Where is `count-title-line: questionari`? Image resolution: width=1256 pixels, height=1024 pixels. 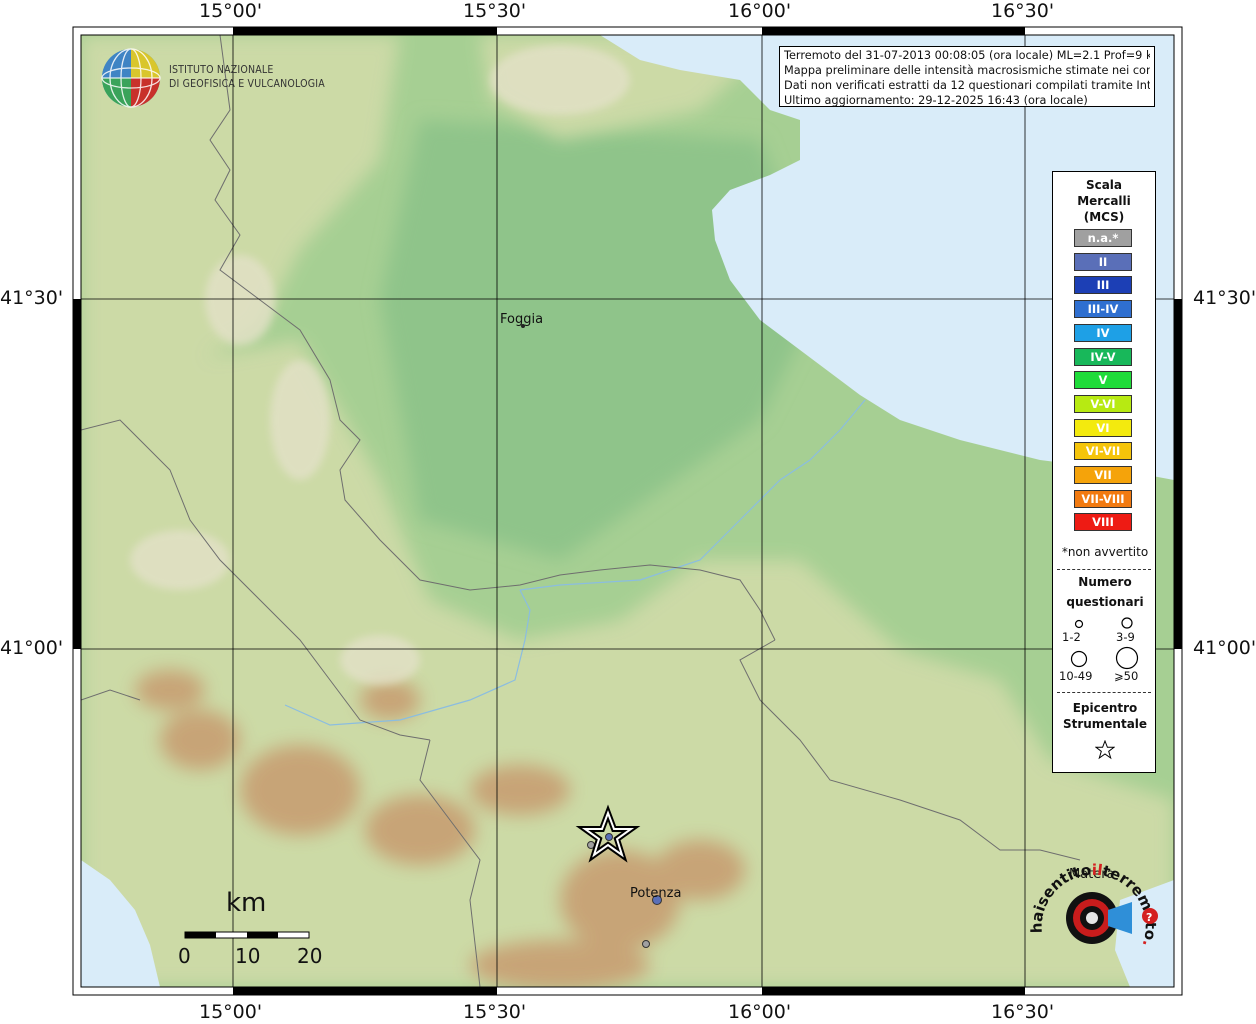
count-title-line: questionari is located at coordinates (1105, 602).